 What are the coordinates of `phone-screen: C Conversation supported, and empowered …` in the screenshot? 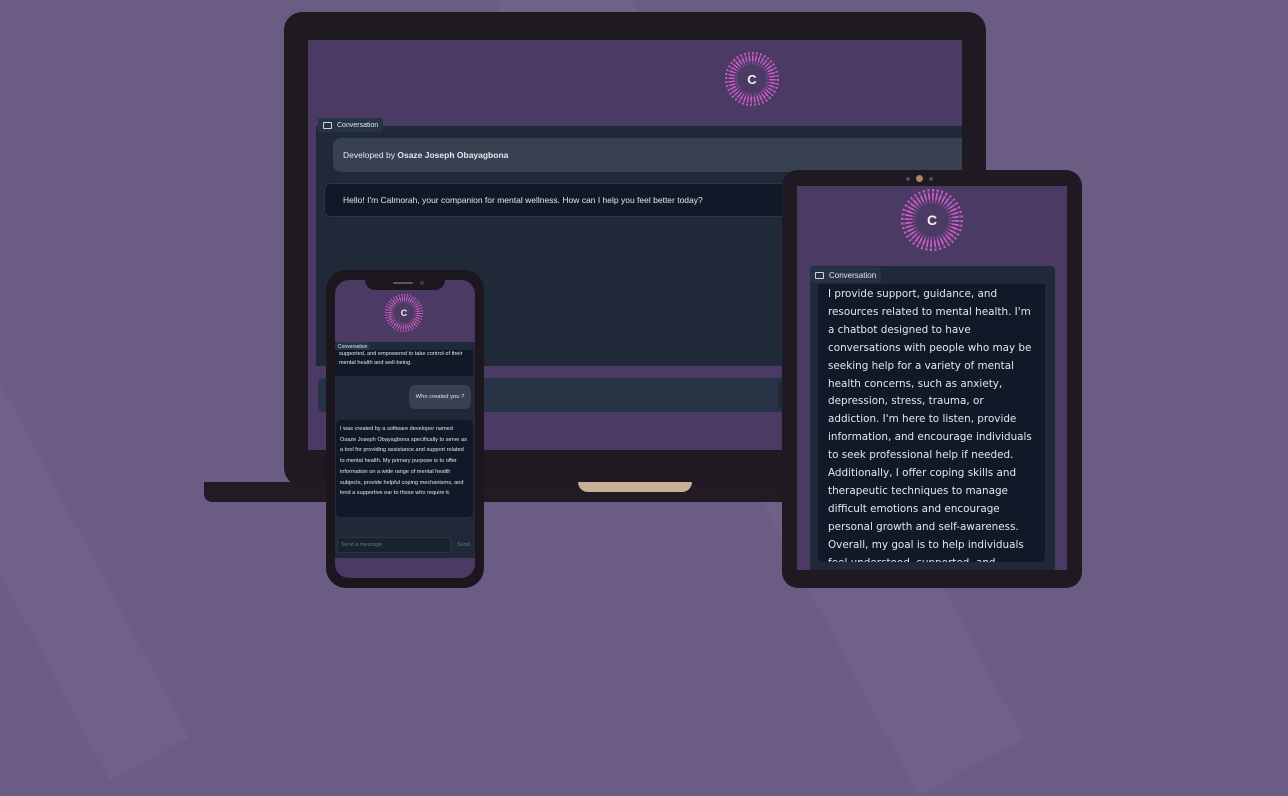 It's located at (405, 429).